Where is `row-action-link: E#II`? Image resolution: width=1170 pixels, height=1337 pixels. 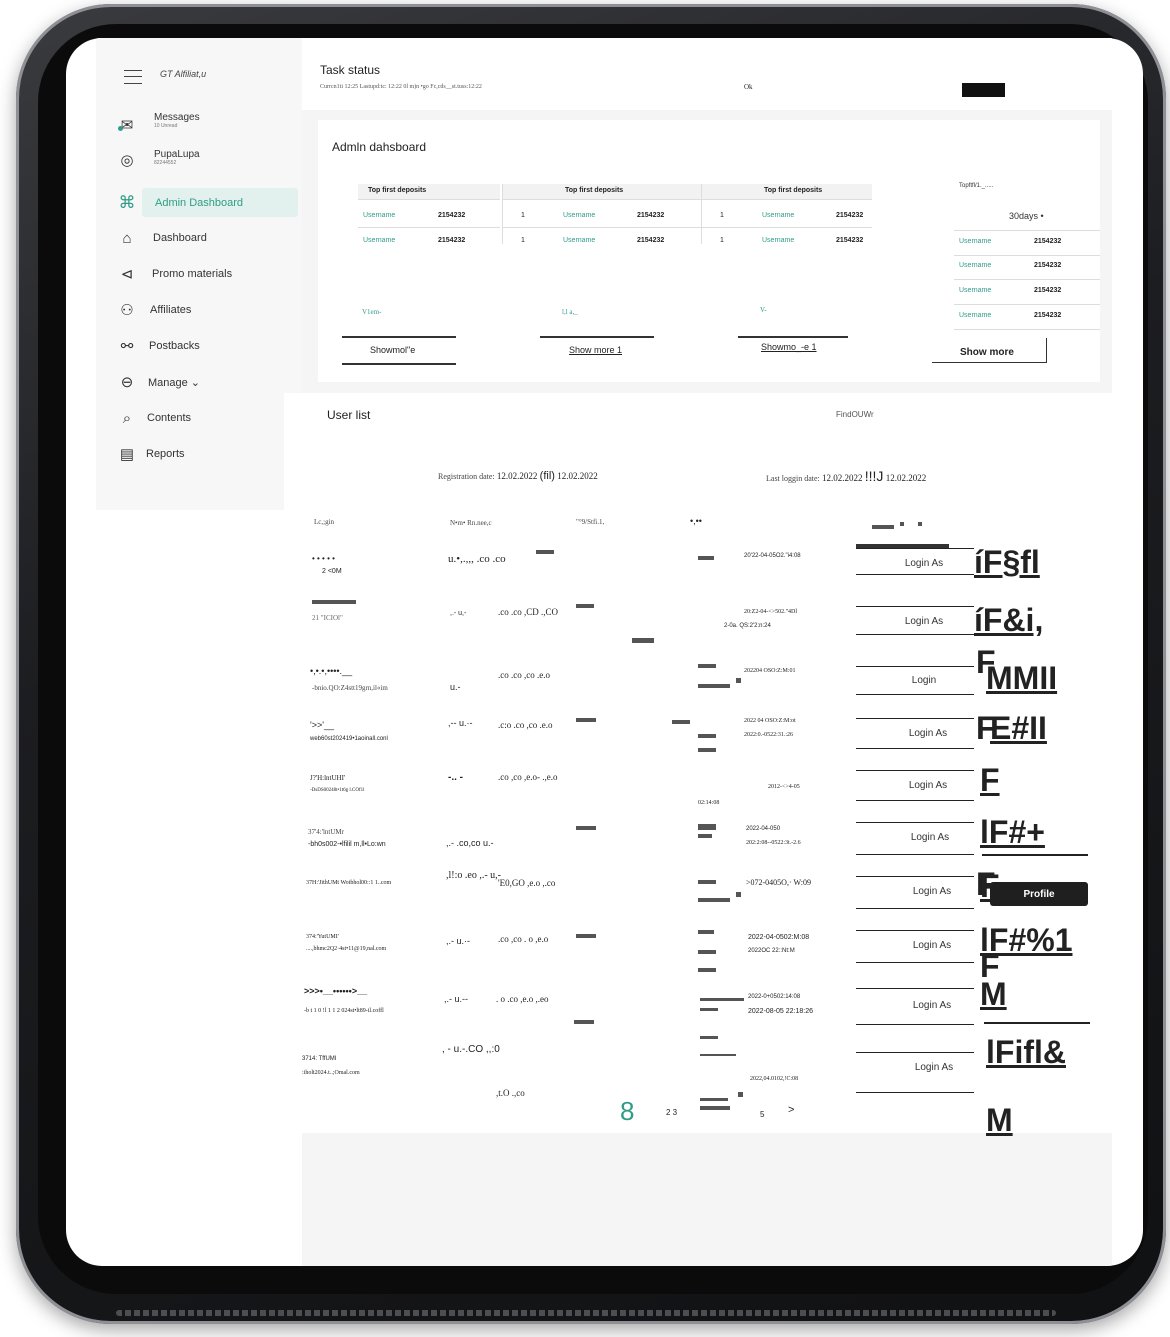 row-action-link: E#II is located at coordinates (1018, 728).